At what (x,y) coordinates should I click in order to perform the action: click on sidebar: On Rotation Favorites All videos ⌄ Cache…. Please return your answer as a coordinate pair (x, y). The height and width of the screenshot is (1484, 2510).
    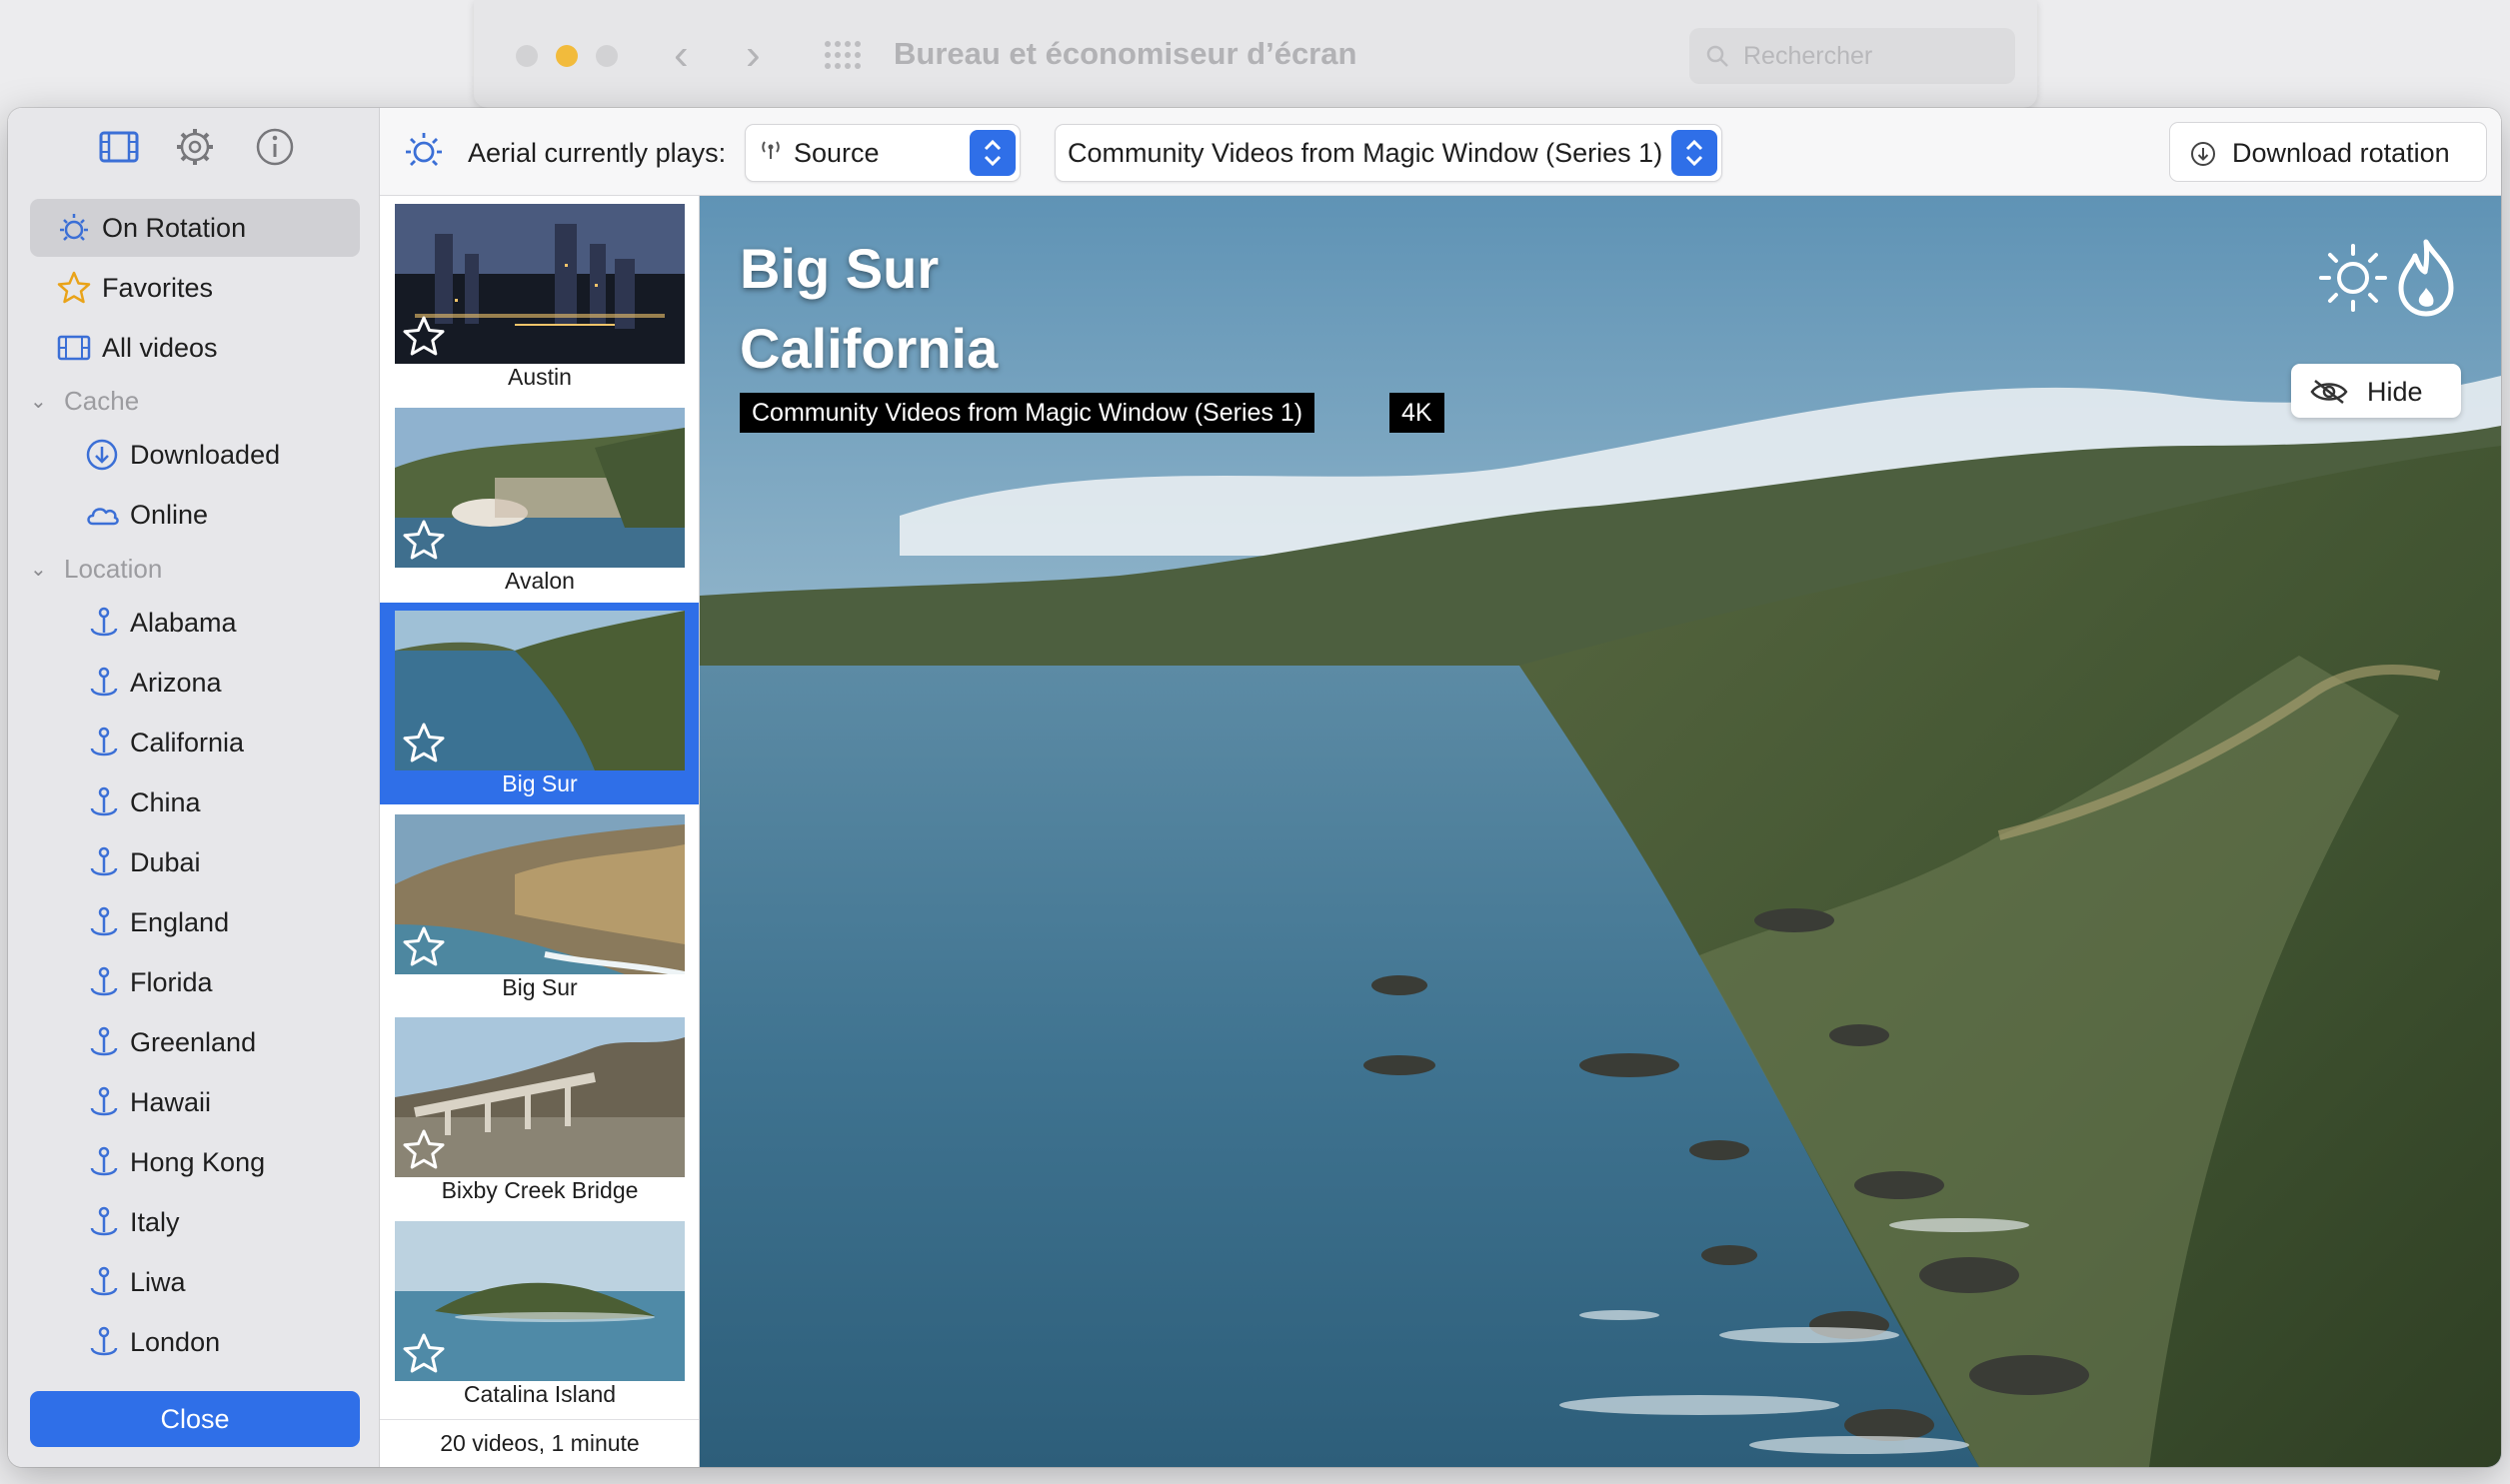
    Looking at the image, I should click on (194, 787).